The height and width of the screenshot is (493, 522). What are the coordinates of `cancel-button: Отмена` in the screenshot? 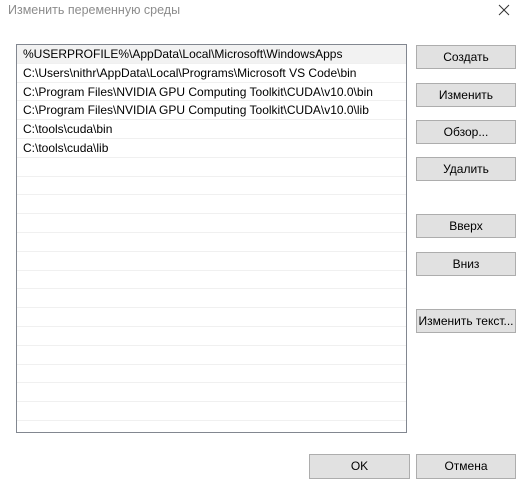 It's located at (466, 466).